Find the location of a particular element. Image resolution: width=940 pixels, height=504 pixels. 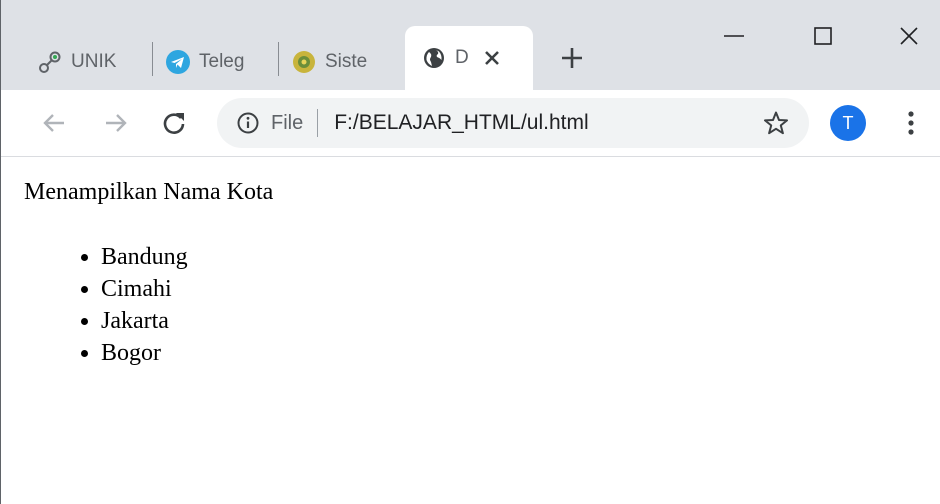

maximize-button is located at coordinates (823, 36).